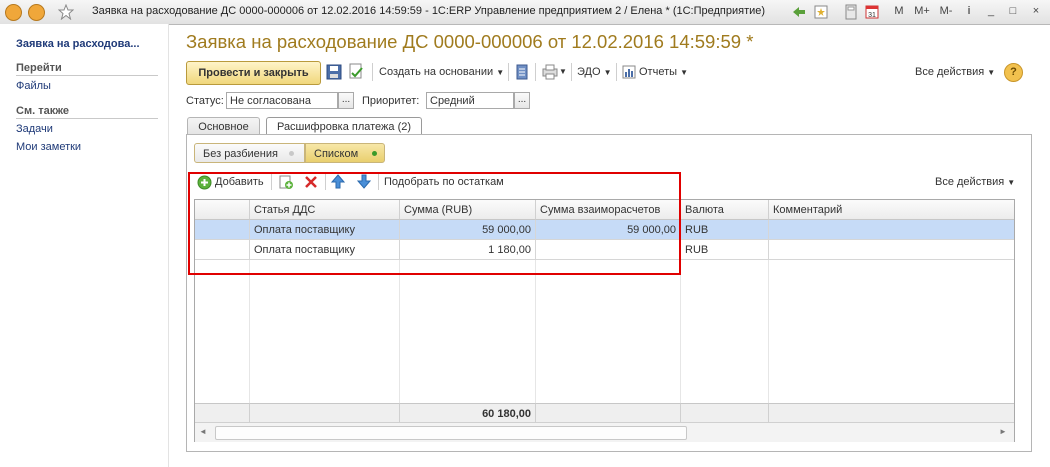  I want to click on column-header-currency: Валюта, so click(725, 210).